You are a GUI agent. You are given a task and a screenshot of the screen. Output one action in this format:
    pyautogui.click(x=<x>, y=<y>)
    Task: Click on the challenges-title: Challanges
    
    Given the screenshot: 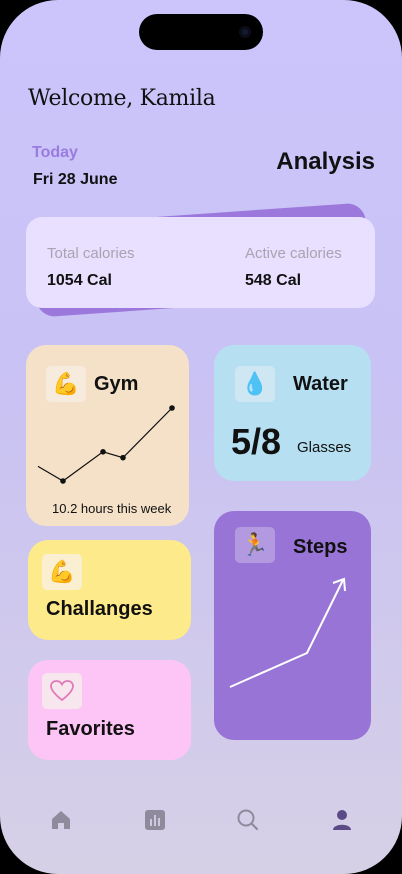 What is the action you would take?
    pyautogui.click(x=99, y=609)
    